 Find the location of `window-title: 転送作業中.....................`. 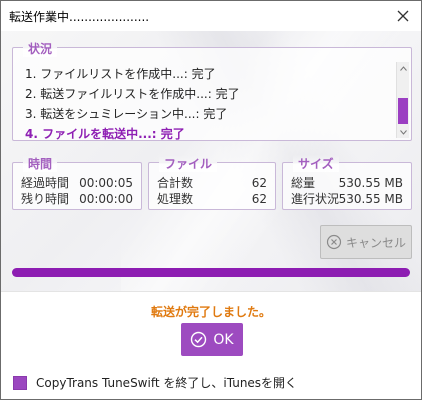

window-title: 転送作業中..................... is located at coordinates (79, 17).